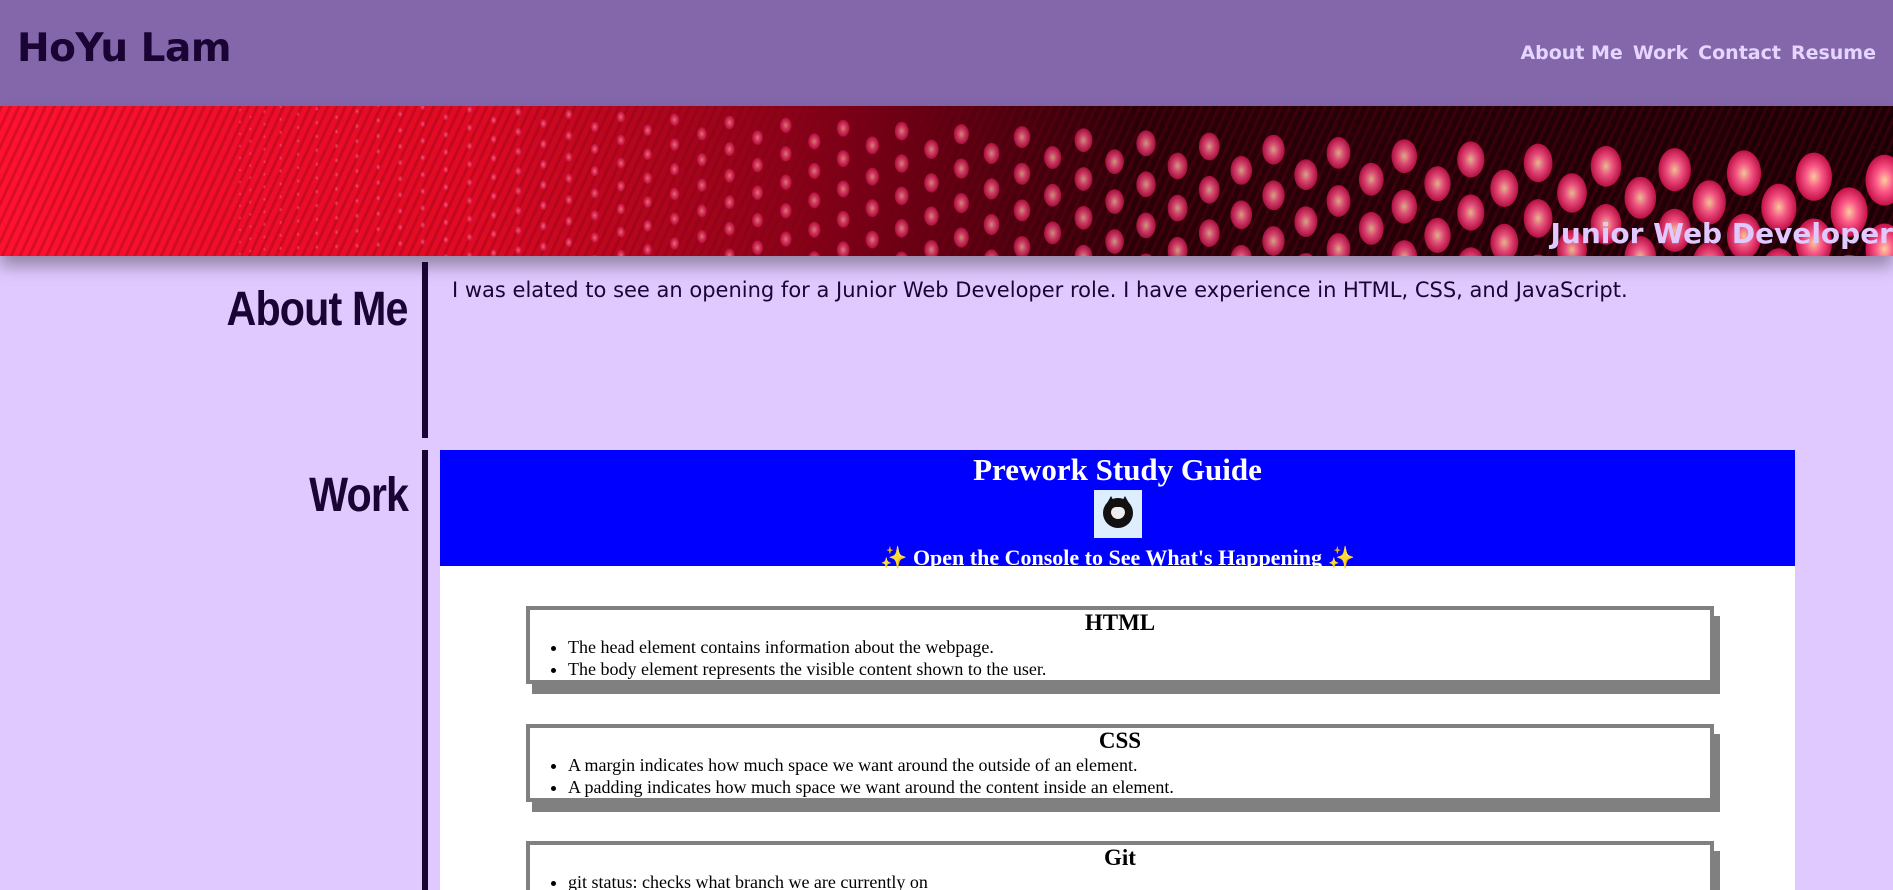 Image resolution: width=1893 pixels, height=890 pixels. Describe the element at coordinates (1120, 623) in the screenshot. I see `card-title: HTML` at that location.